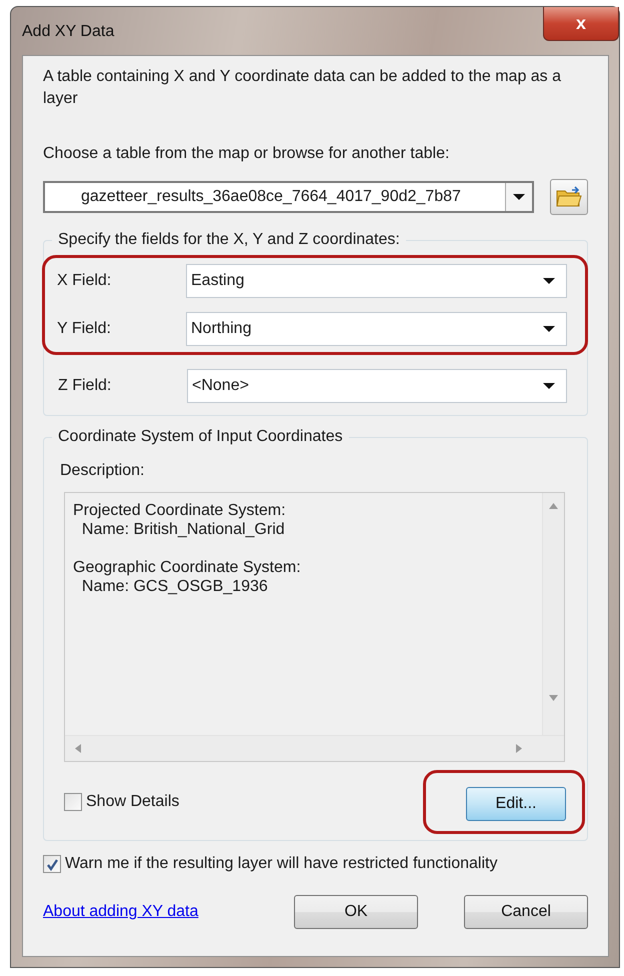  What do you see at coordinates (120, 912) in the screenshot?
I see `help-link: About adding XY data` at bounding box center [120, 912].